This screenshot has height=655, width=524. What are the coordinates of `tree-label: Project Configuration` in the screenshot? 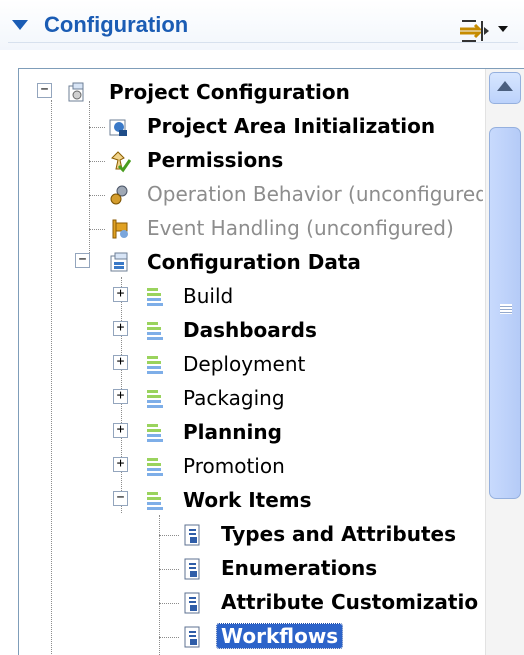 It's located at (229, 92).